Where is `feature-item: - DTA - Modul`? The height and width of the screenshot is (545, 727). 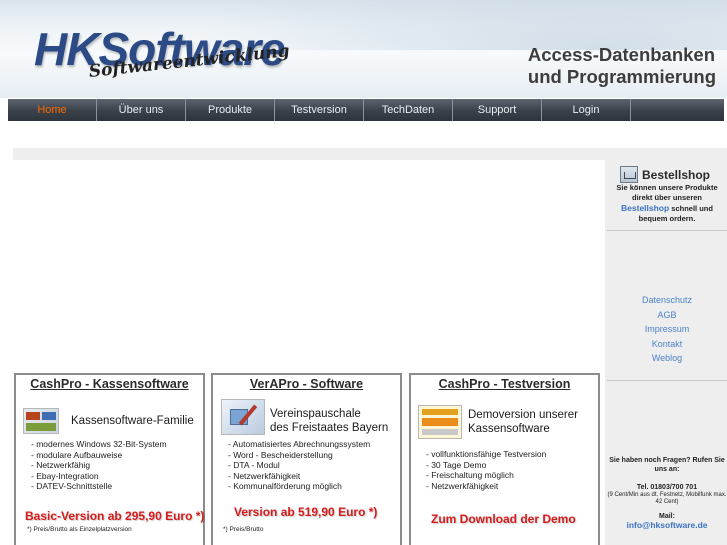
feature-item: - DTA - Modul is located at coordinates (254, 465).